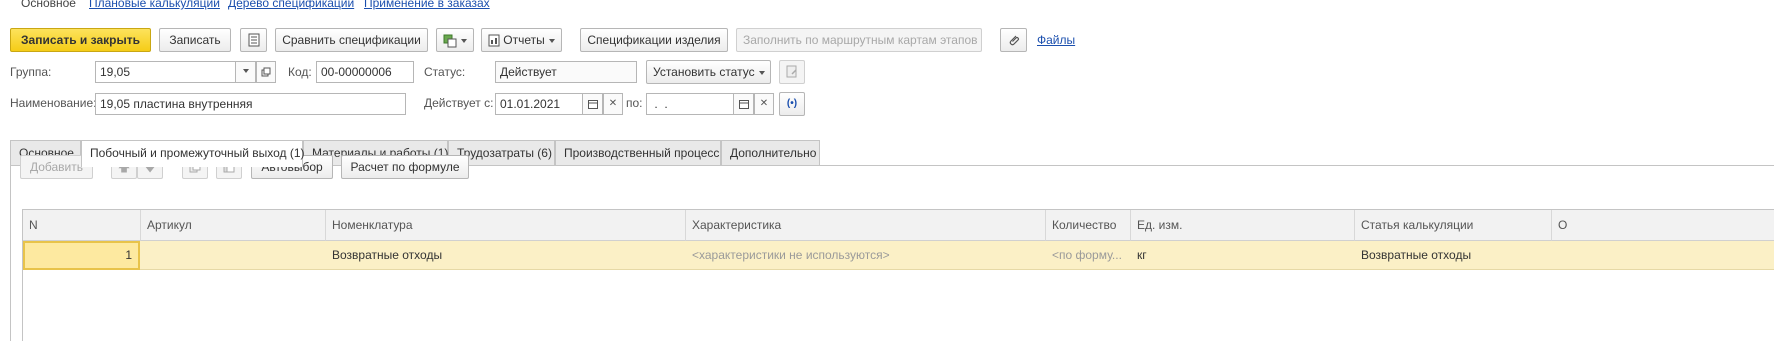  I want to click on column-header-n: N, so click(82, 225).